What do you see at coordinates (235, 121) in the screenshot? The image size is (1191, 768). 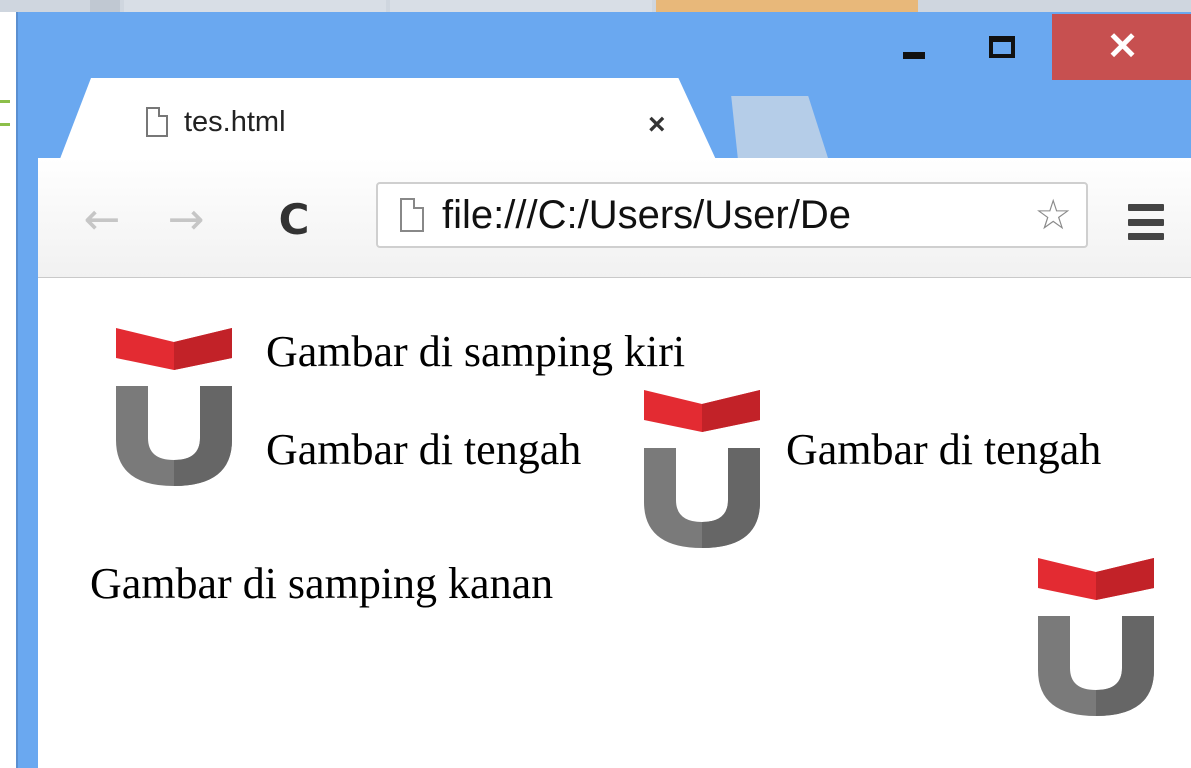 I see `tab-title: tes.html` at bounding box center [235, 121].